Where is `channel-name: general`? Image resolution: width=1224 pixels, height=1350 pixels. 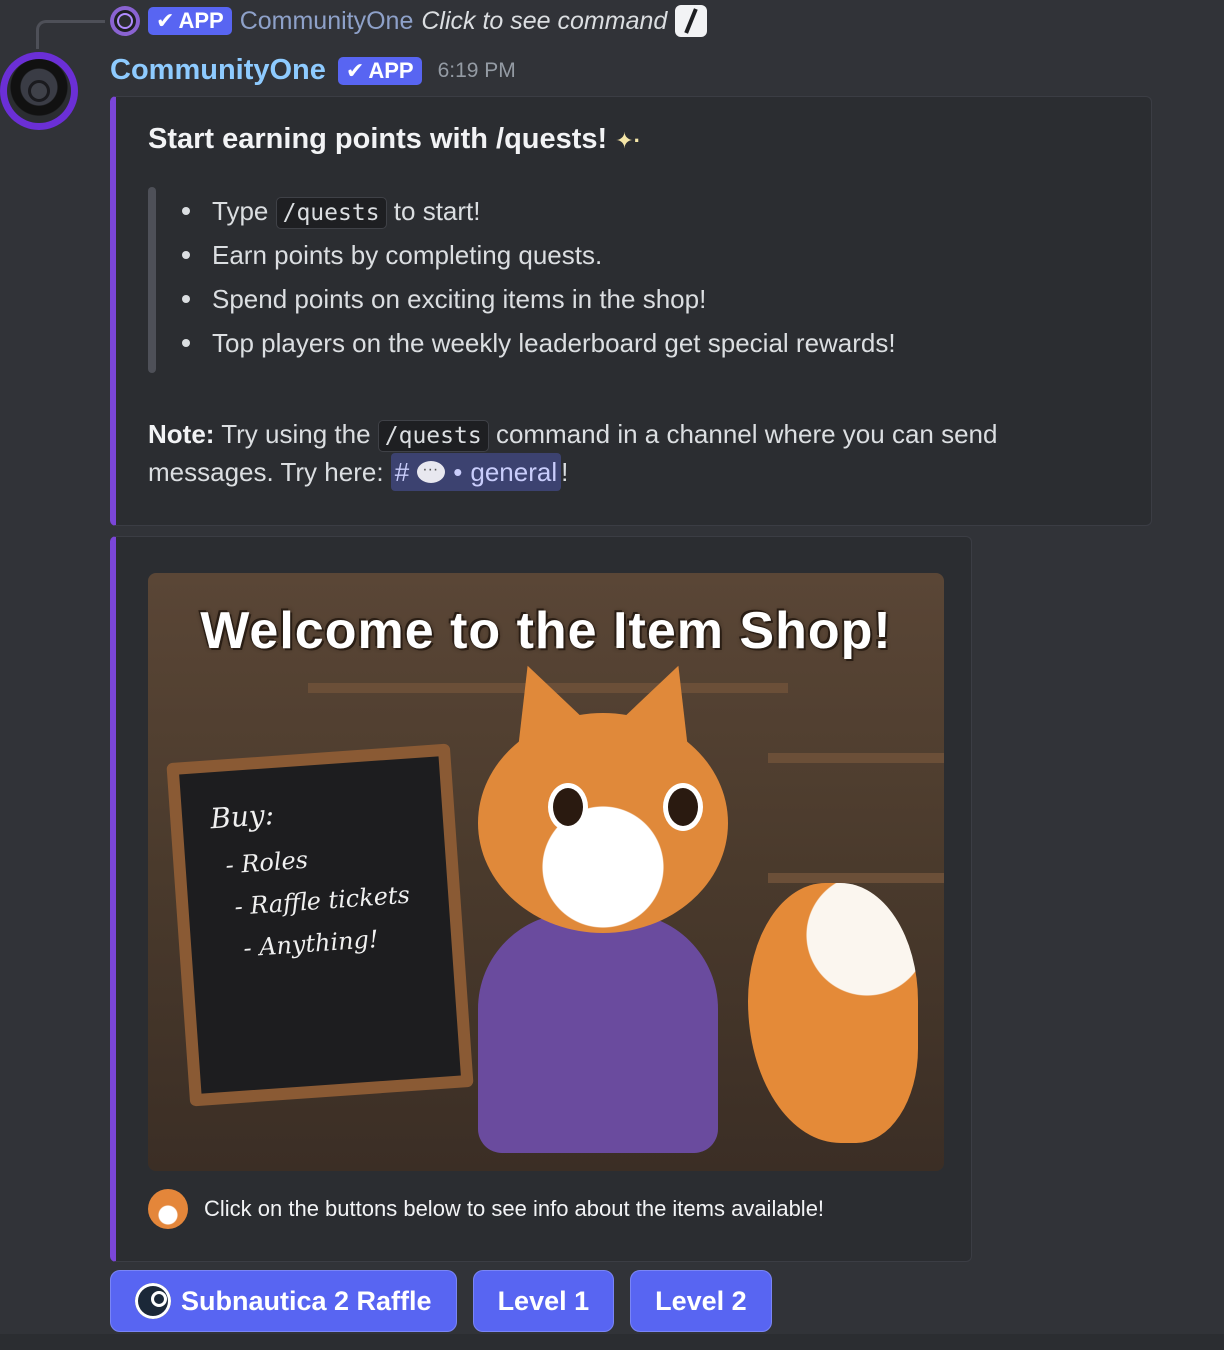
channel-name: general is located at coordinates (514, 472).